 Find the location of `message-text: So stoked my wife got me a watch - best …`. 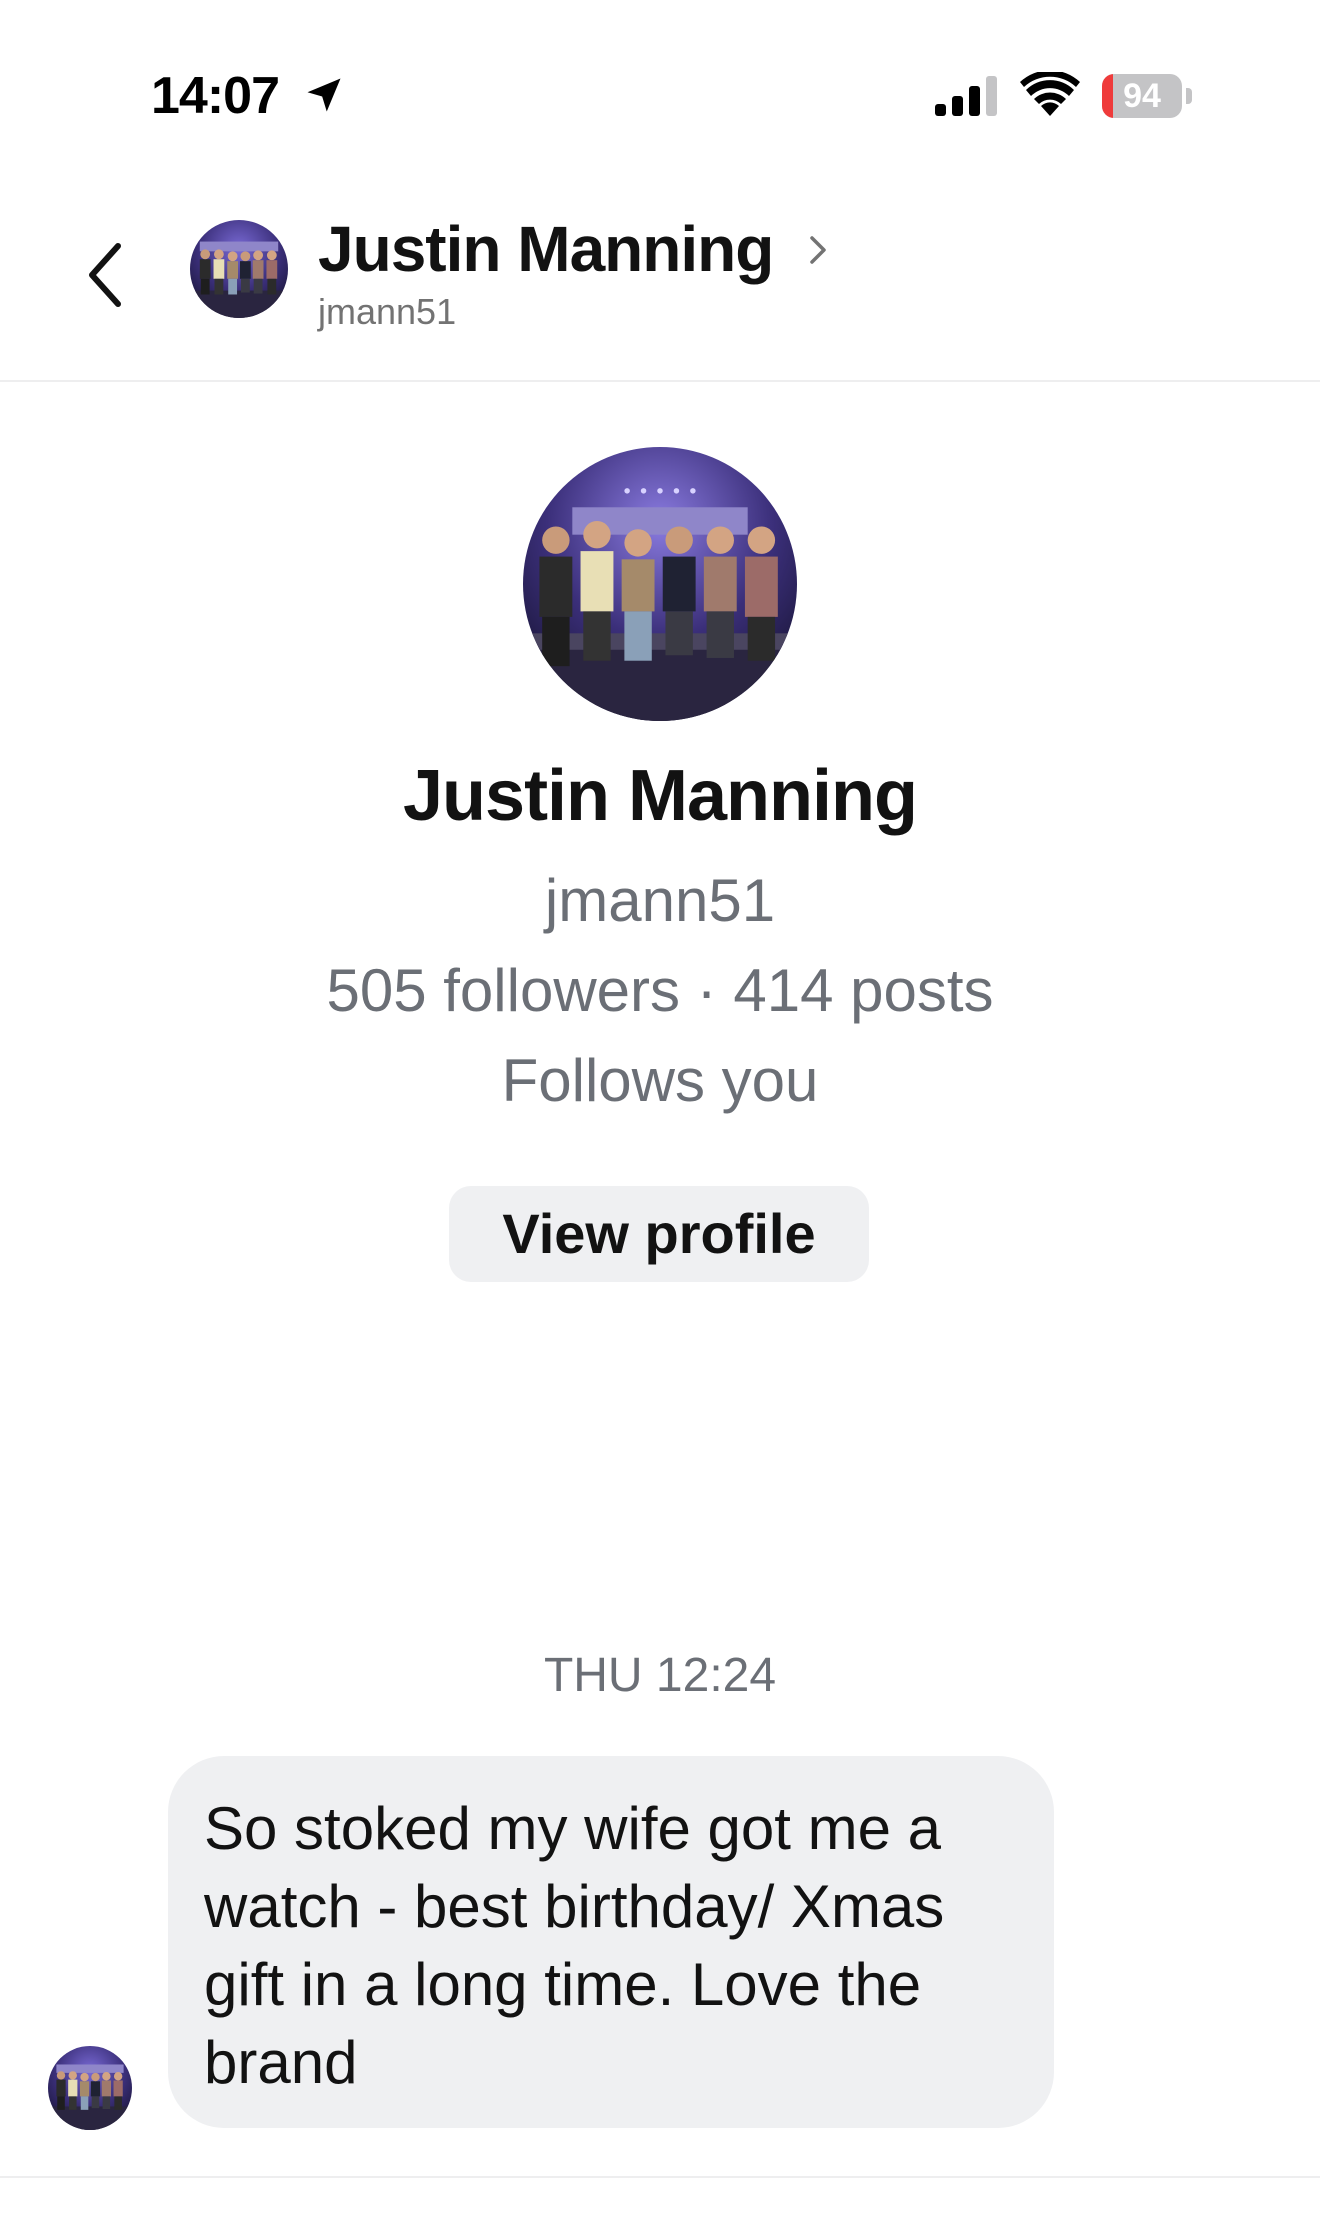

message-text: So stoked my wife got me a watch - best … is located at coordinates (574, 1945).